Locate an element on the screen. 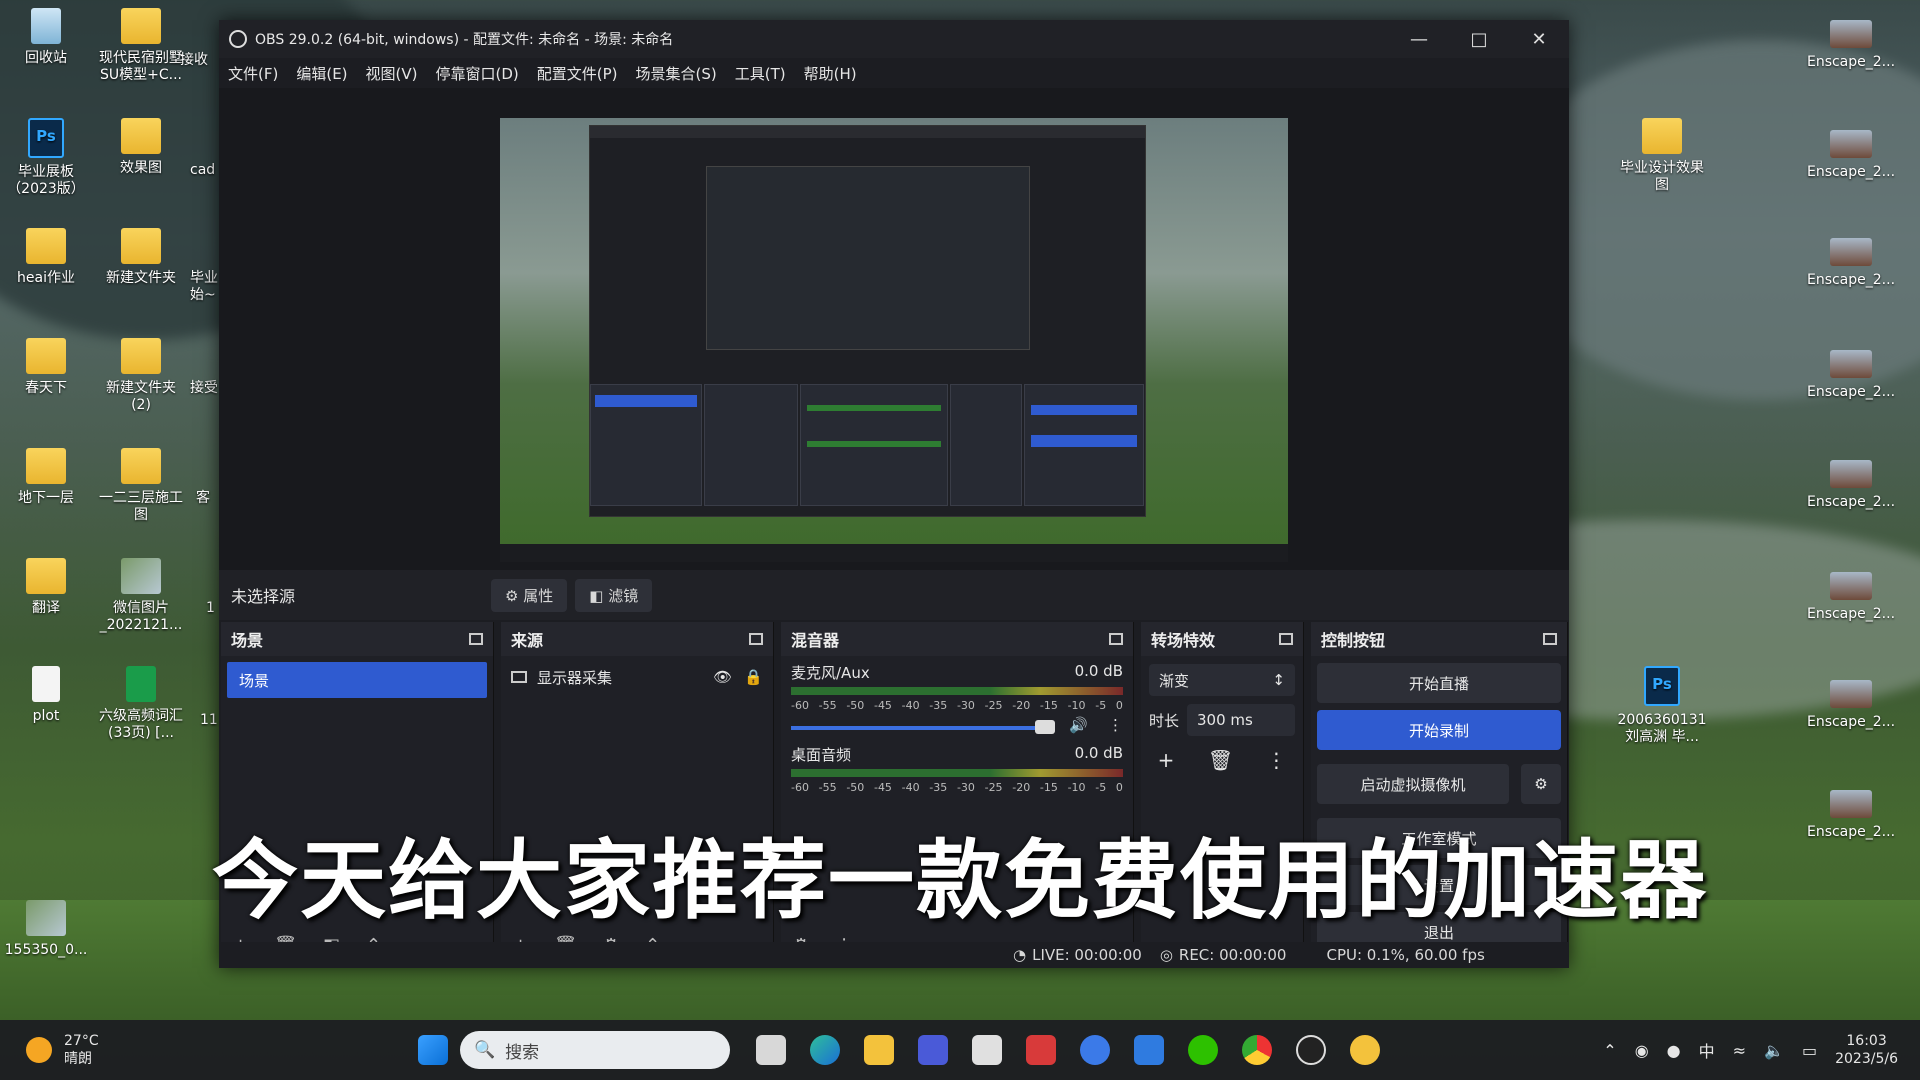 Image resolution: width=1920 pixels, height=1080 pixels. desktop-icon-label: heai作业 is located at coordinates (46, 278).